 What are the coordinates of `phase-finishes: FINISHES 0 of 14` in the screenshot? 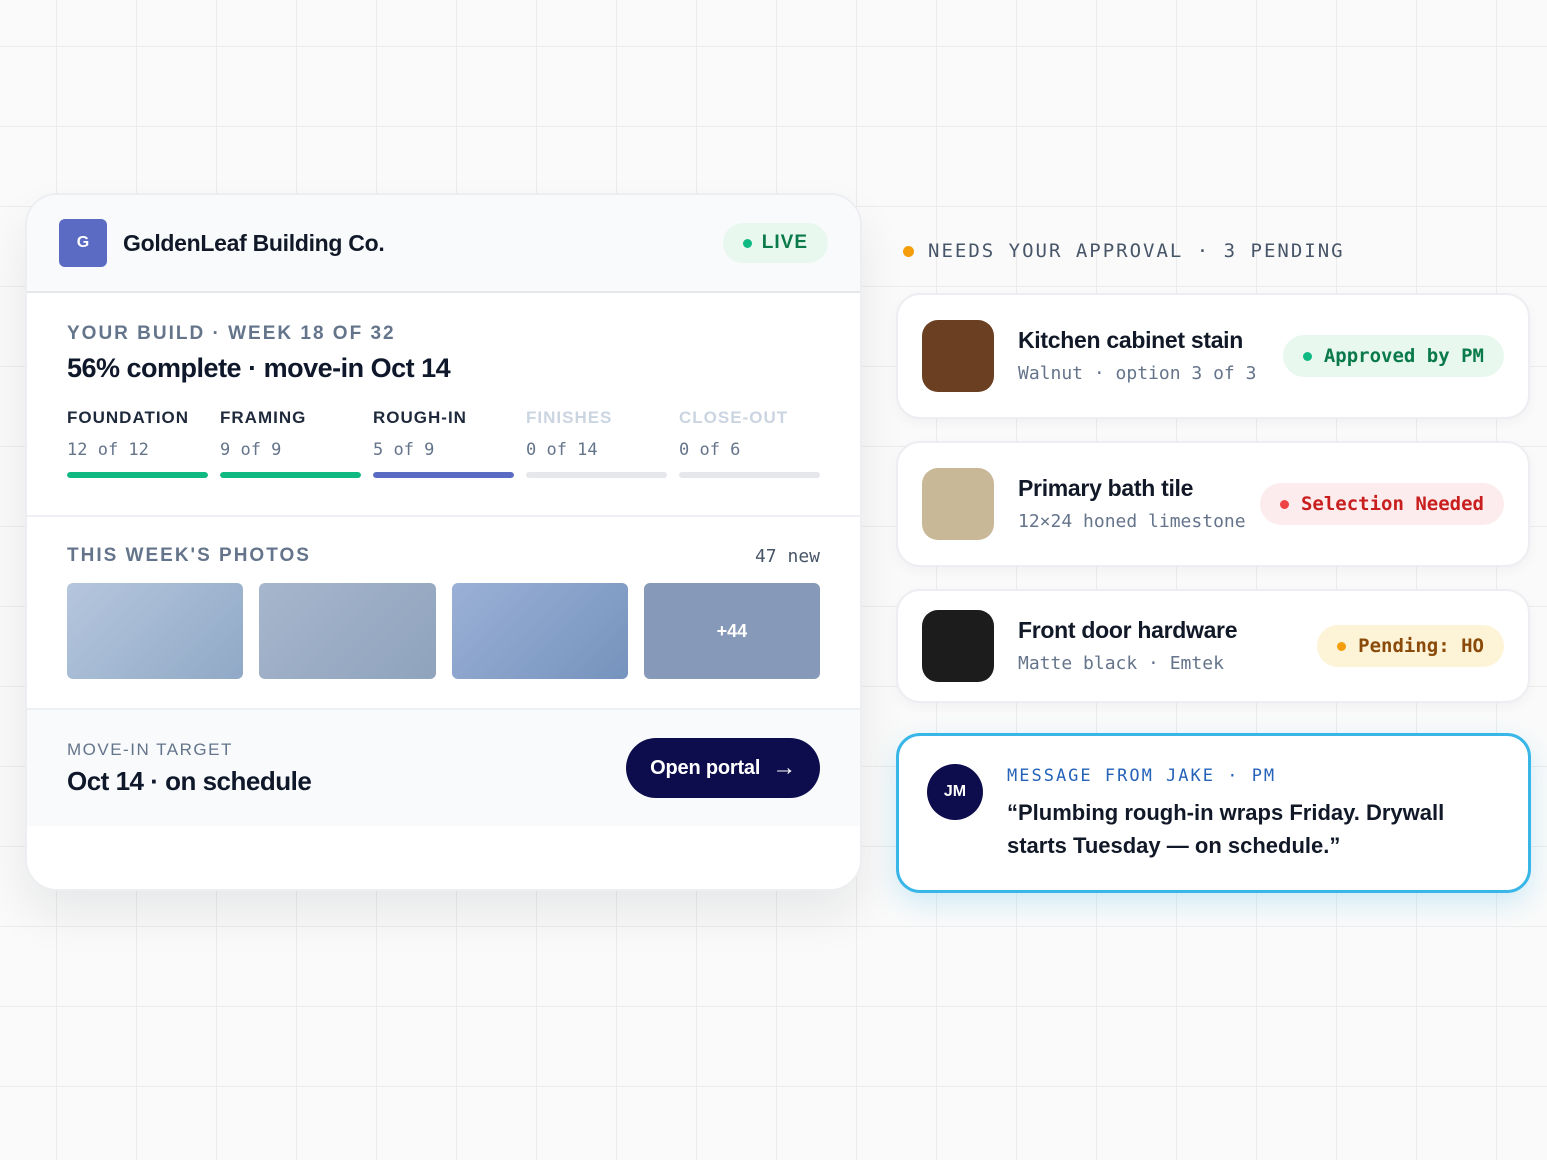 It's located at (596, 443).